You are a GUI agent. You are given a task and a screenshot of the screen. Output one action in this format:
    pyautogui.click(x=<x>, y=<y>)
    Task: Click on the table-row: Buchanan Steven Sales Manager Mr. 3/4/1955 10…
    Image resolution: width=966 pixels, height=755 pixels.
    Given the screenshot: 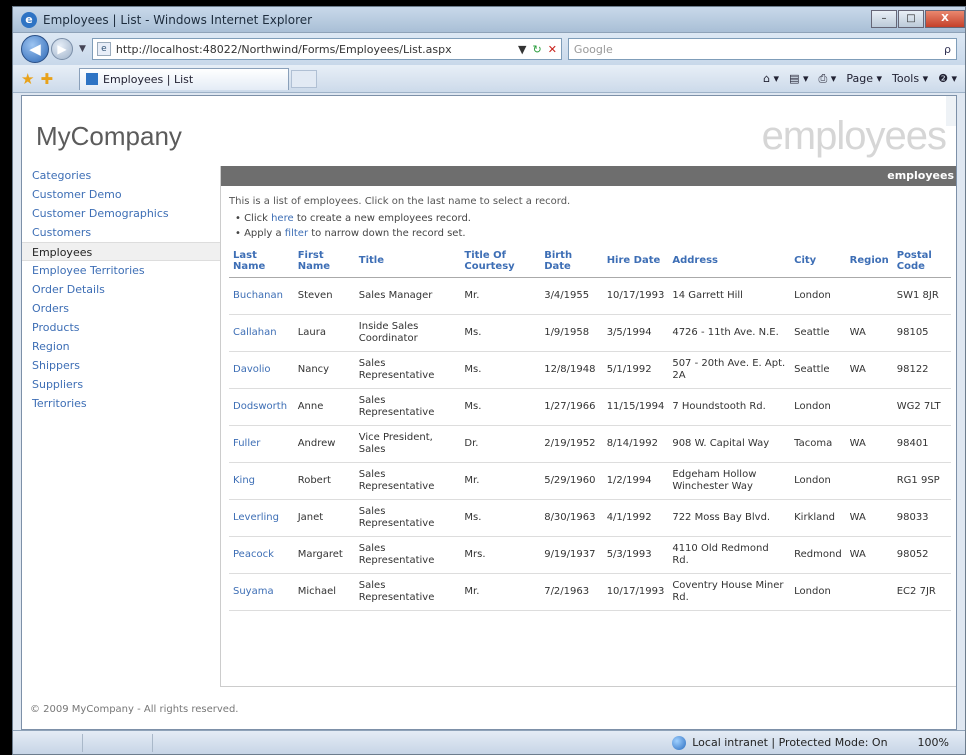 What is the action you would take?
    pyautogui.click(x=590, y=296)
    